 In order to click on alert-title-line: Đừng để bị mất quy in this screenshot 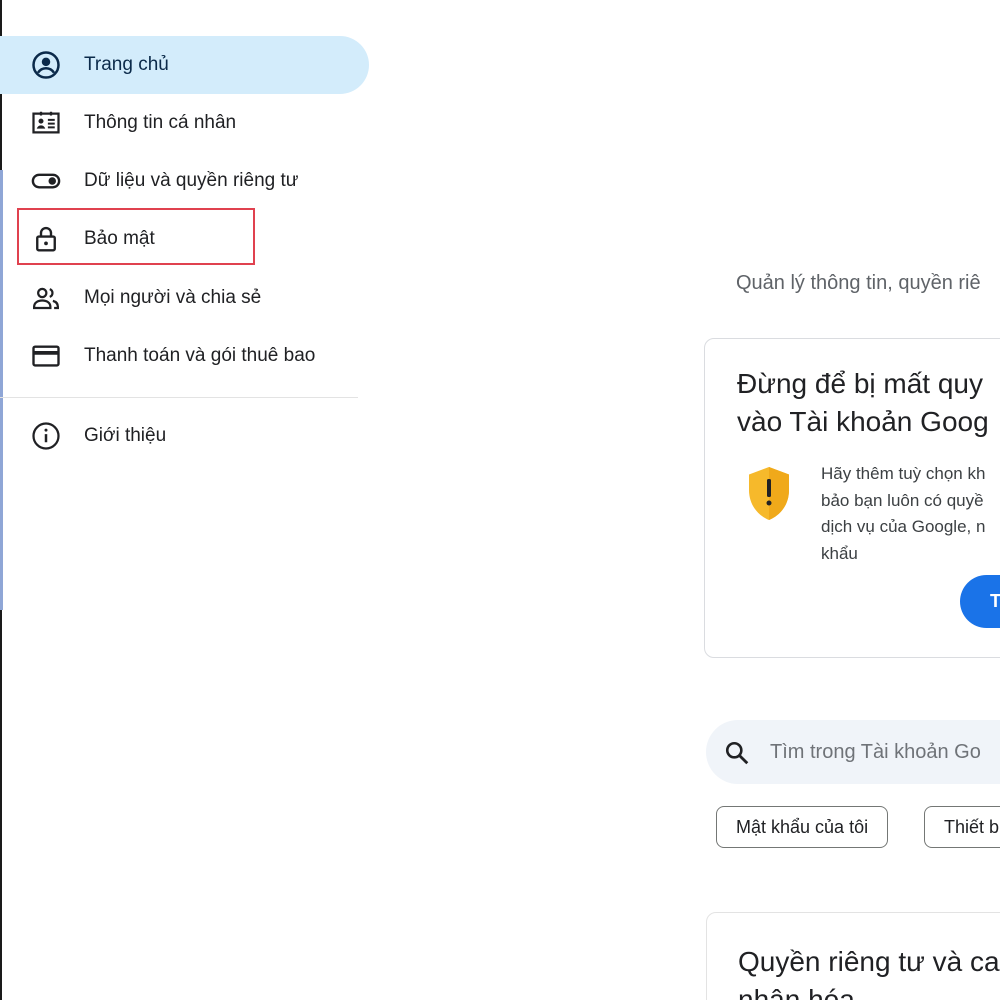, I will do `click(860, 383)`.